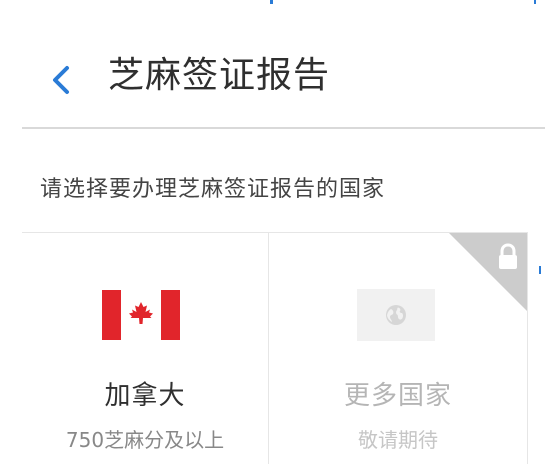 The width and height of the screenshot is (545, 464). Describe the element at coordinates (508, 257) in the screenshot. I see `lock-icon` at that location.